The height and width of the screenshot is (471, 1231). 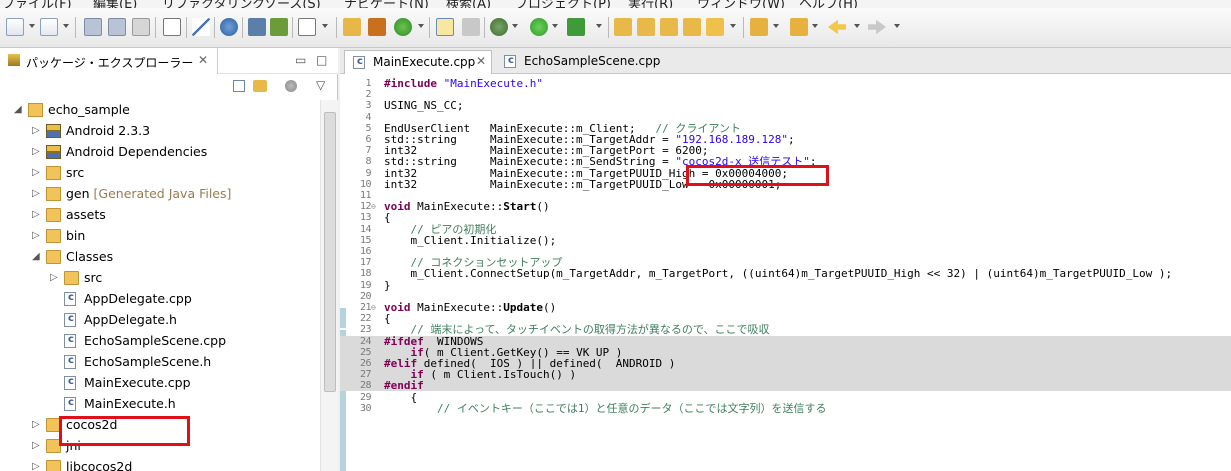 I want to click on tree-item: MainExecute.h, so click(x=160, y=404).